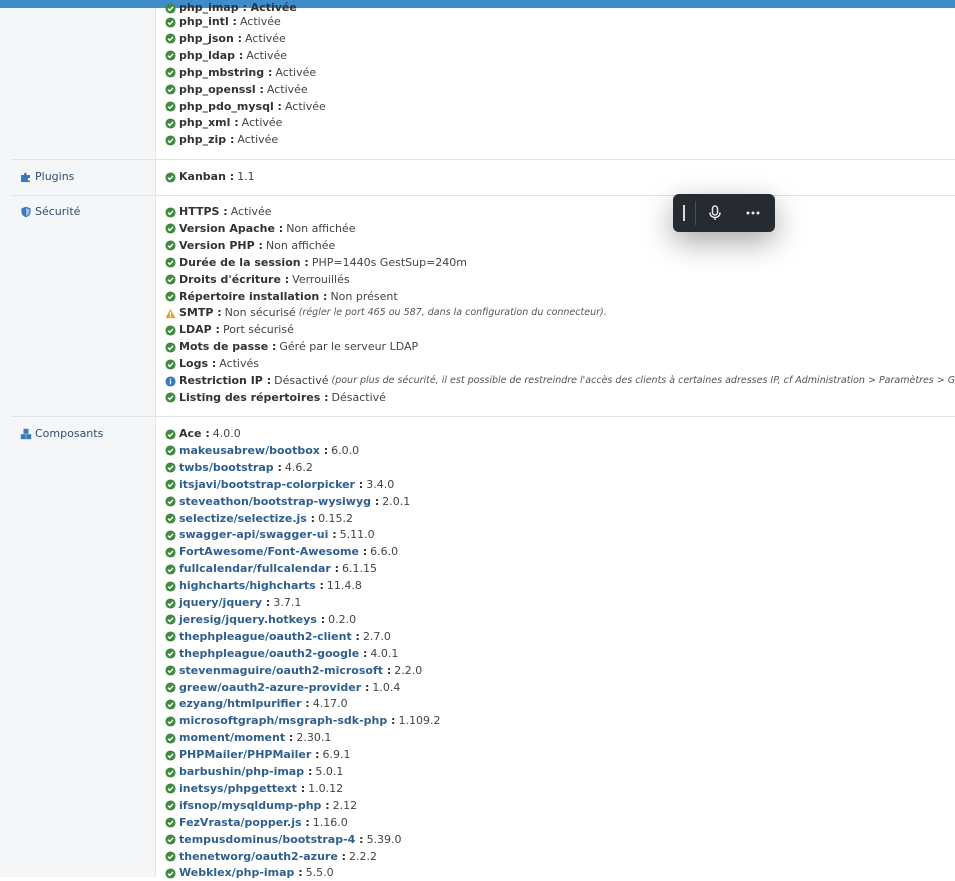 Image resolution: width=955 pixels, height=881 pixels. I want to click on module-row: php_openssl :Activée, so click(236, 90).